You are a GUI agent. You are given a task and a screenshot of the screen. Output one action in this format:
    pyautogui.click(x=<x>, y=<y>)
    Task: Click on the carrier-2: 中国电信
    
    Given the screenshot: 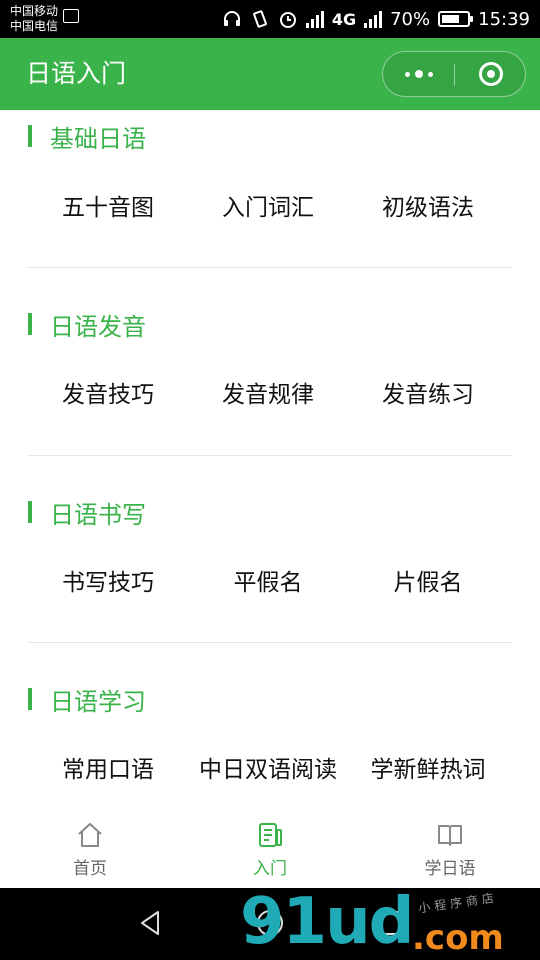 What is the action you would take?
    pyautogui.click(x=34, y=26)
    